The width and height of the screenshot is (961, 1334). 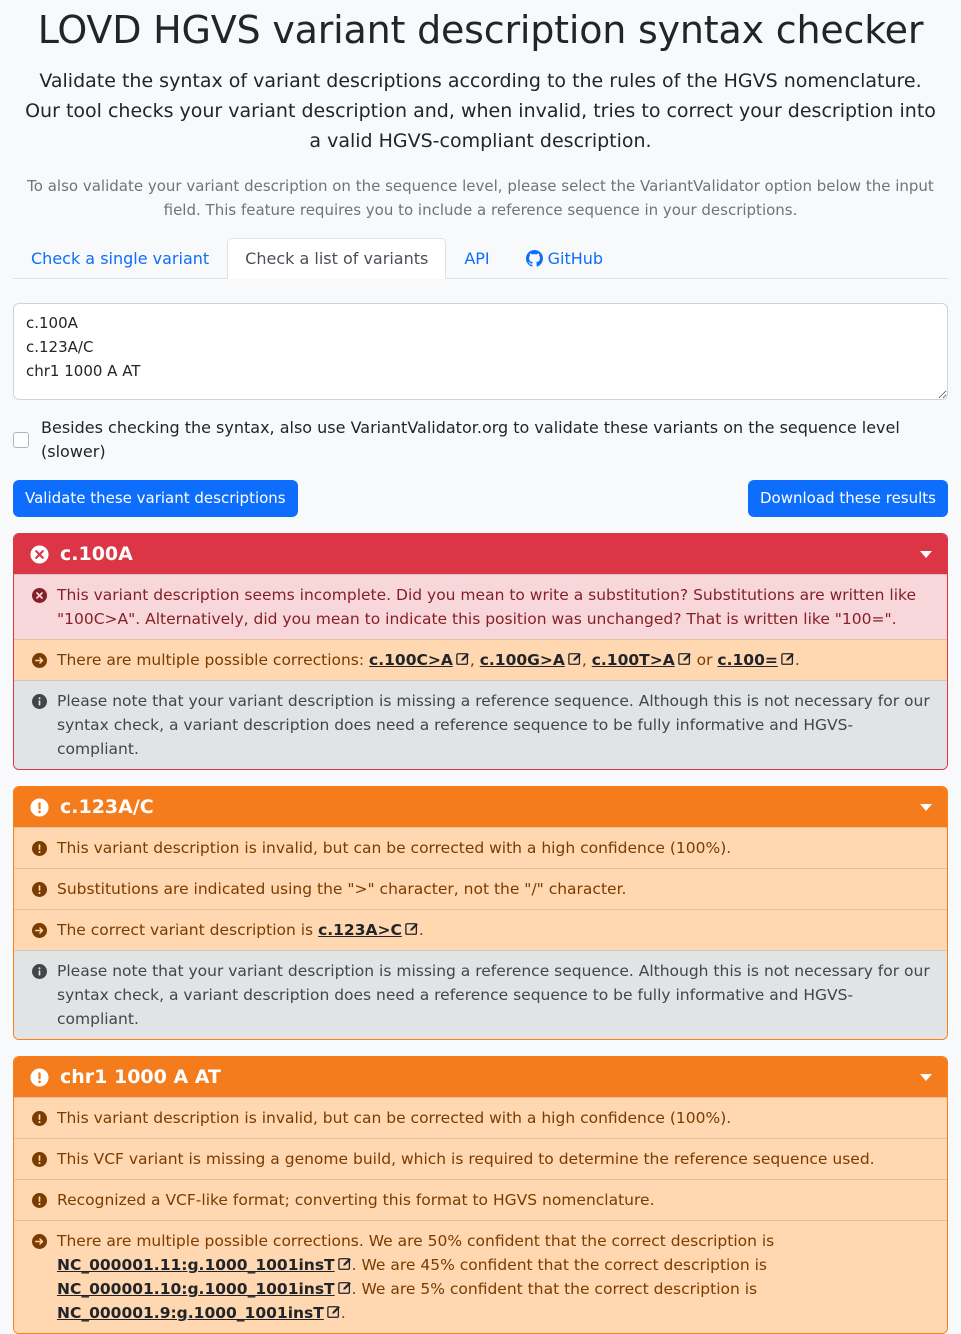 I want to click on separator: or, so click(x=704, y=660).